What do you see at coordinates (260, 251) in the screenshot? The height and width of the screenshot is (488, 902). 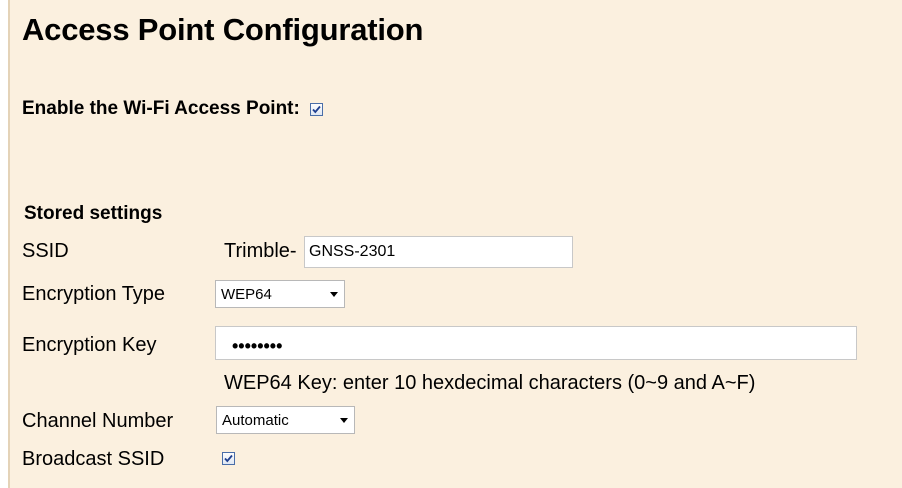 I see `ssid-prefix: Trimble-` at bounding box center [260, 251].